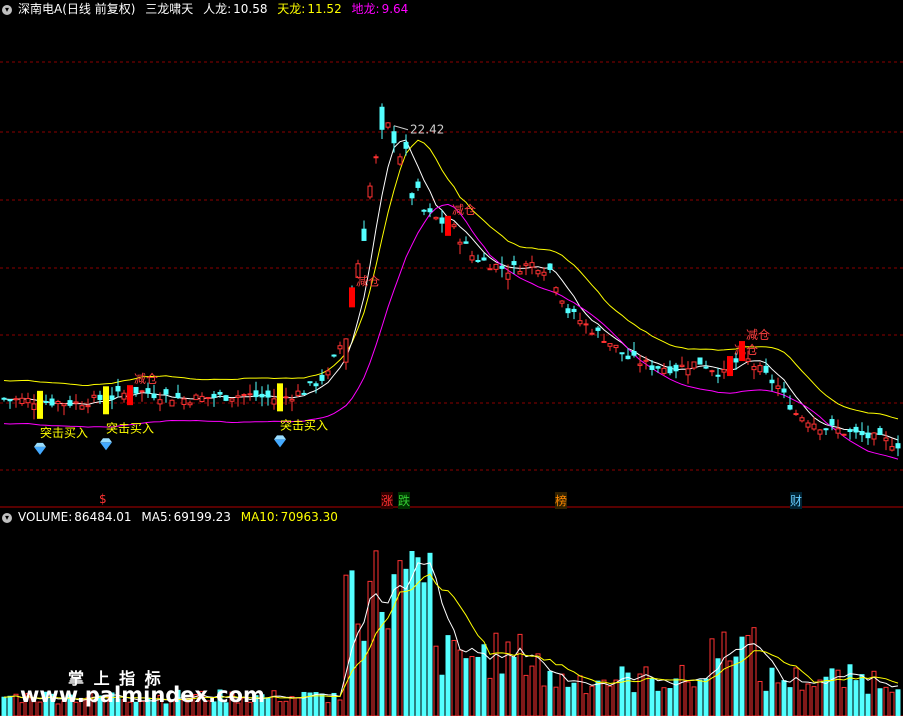  I want to click on volume-label: VOLUME:, so click(45, 517).